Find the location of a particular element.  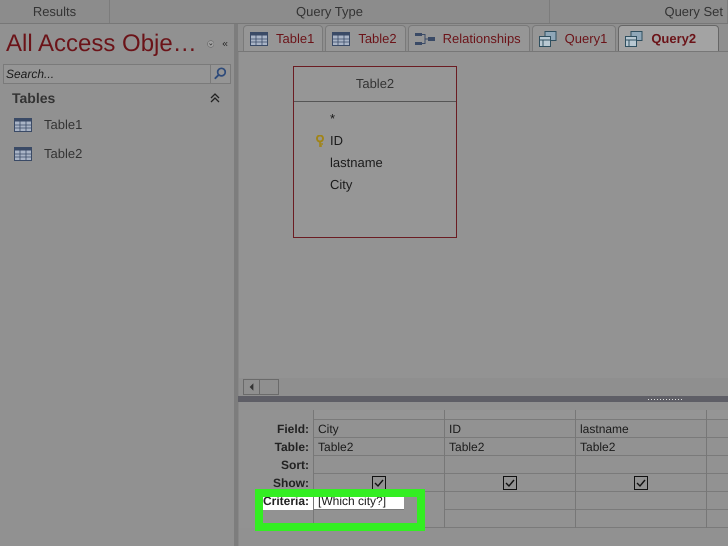

nav-item: Table1 is located at coordinates (117, 124).